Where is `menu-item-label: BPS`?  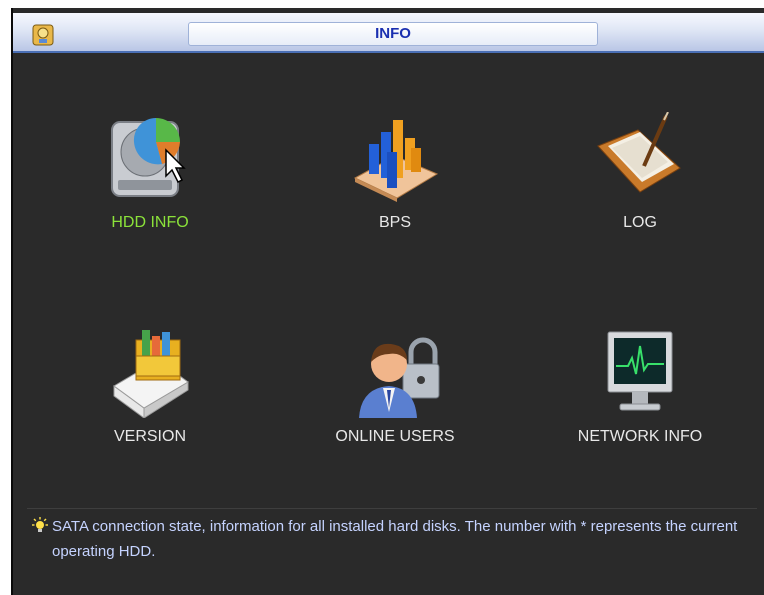 menu-item-label: BPS is located at coordinates (394, 222).